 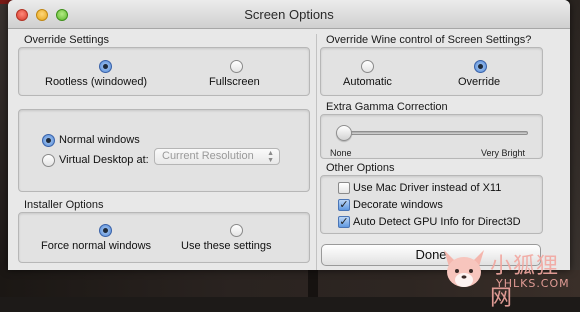 I want to click on override-radio, so click(x=480, y=66).